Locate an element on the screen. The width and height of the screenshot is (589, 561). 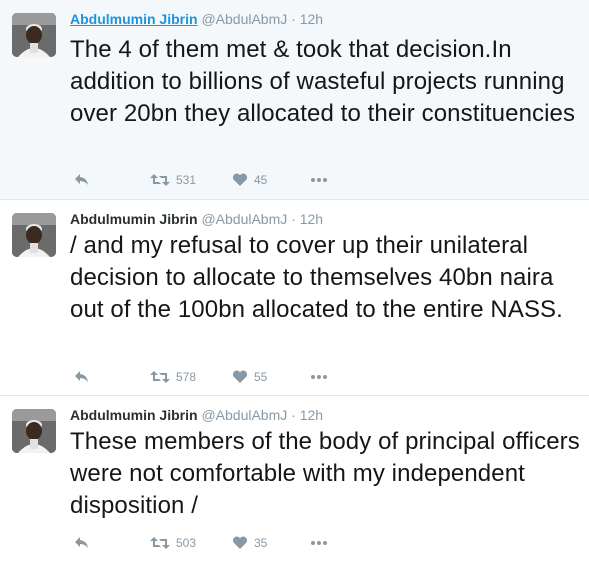
retweet-count: 578 is located at coordinates (186, 377).